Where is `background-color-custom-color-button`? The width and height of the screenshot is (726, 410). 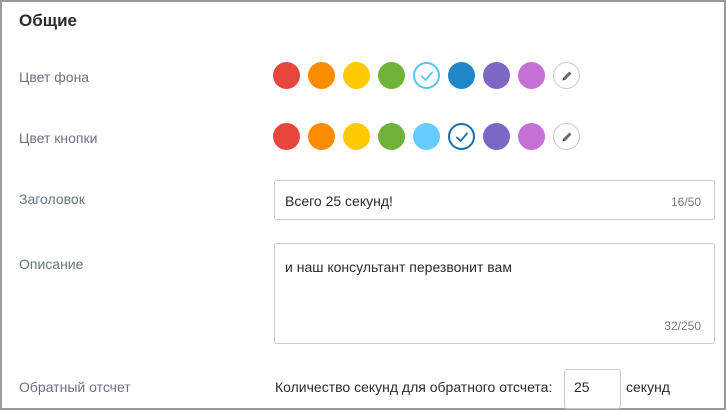
background-color-custom-color-button is located at coordinates (566, 75).